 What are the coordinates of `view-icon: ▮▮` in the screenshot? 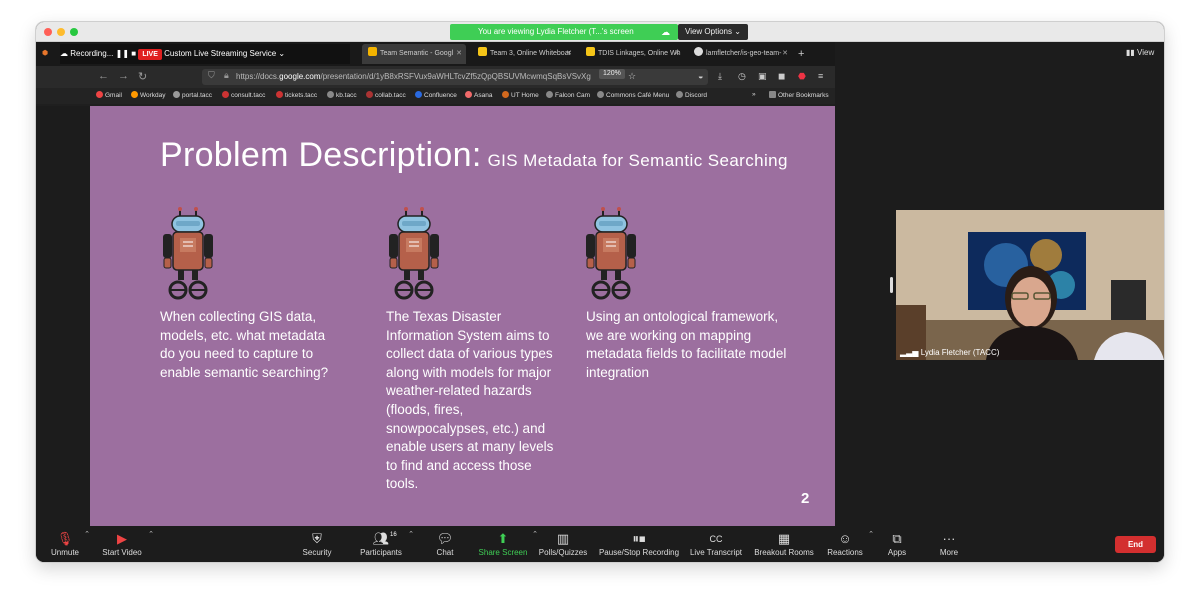 It's located at (1130, 52).